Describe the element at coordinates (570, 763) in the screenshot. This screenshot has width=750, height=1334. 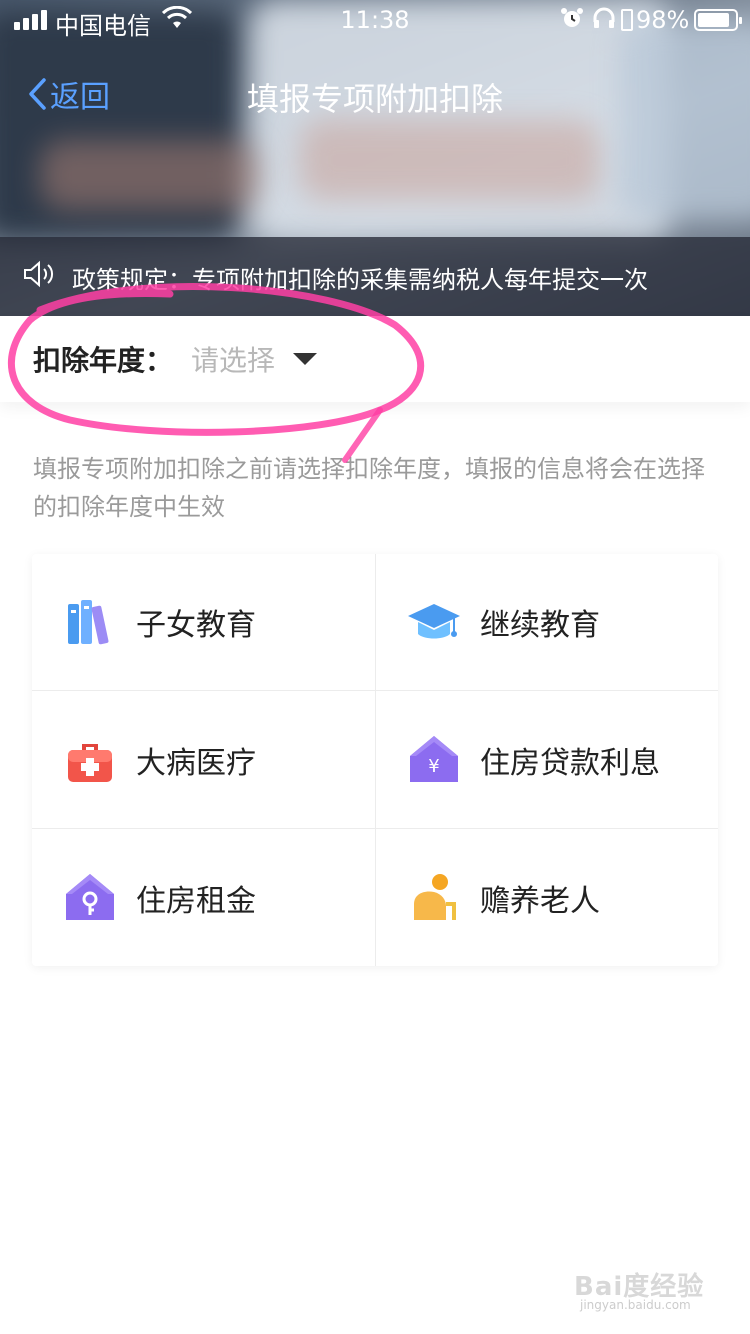
I see `category-label: 住房贷款利息` at that location.